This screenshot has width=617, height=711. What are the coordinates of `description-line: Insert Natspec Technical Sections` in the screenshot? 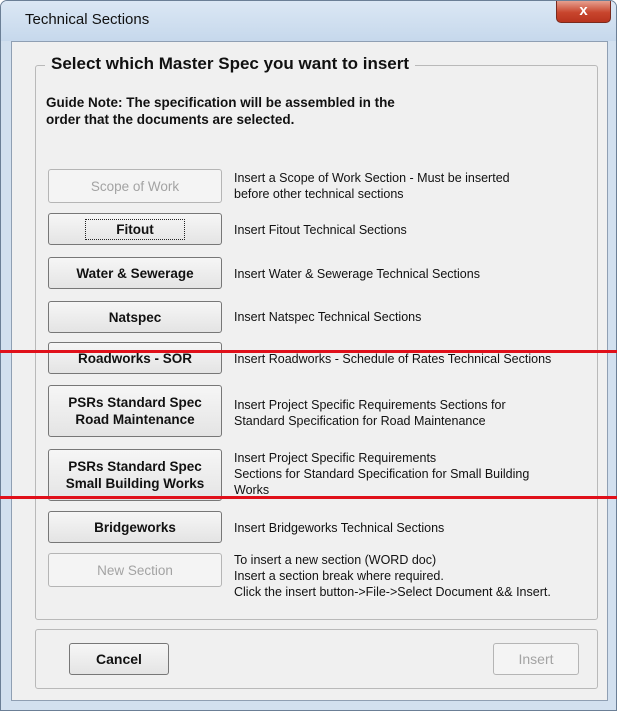 It's located at (328, 317).